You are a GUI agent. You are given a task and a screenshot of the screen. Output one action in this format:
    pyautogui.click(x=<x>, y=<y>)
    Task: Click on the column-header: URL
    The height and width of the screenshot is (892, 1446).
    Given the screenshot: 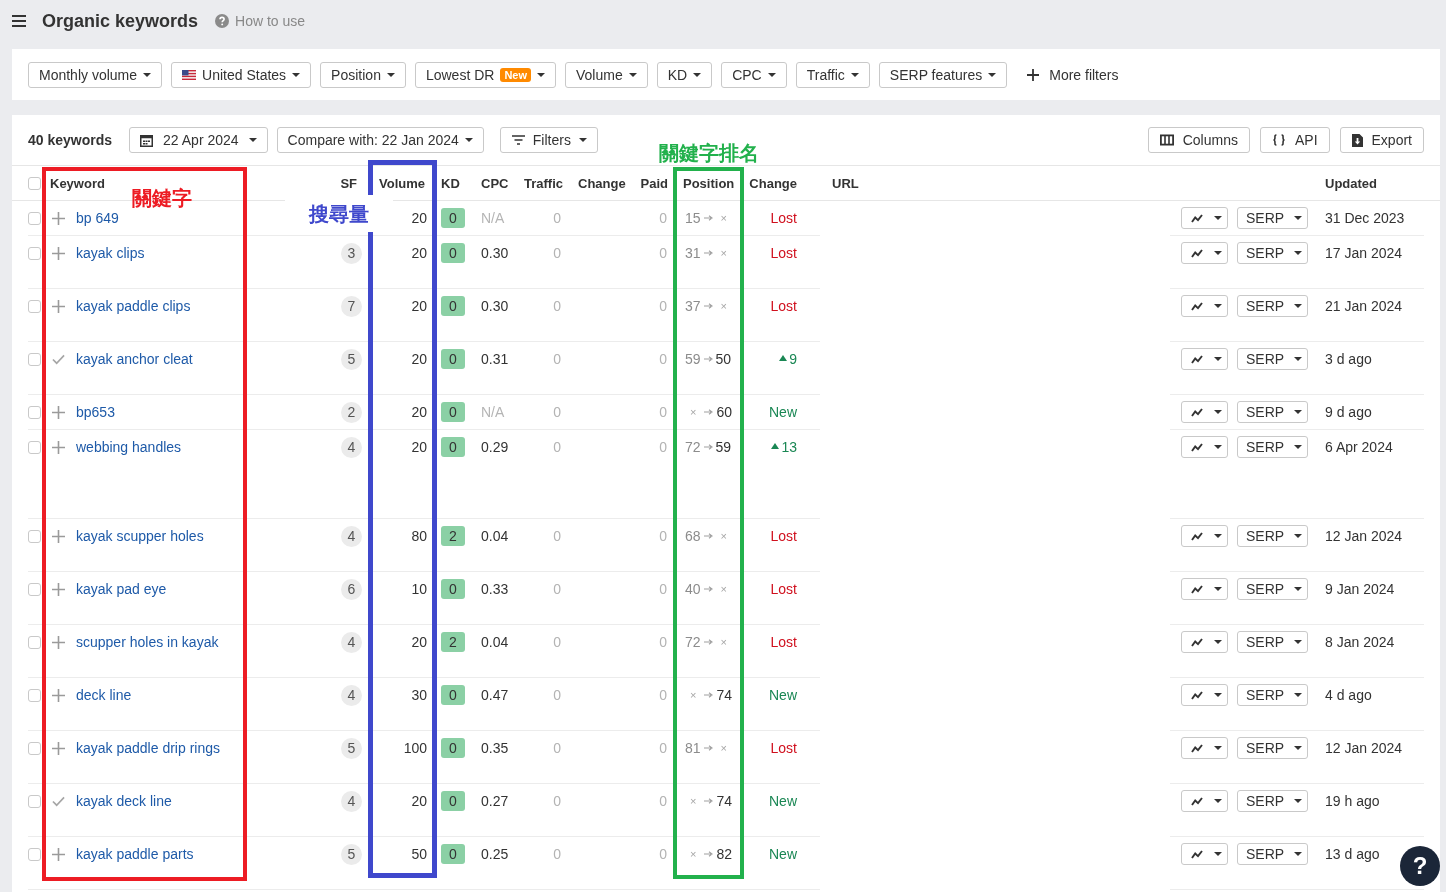 What is the action you would take?
    pyautogui.click(x=845, y=183)
    